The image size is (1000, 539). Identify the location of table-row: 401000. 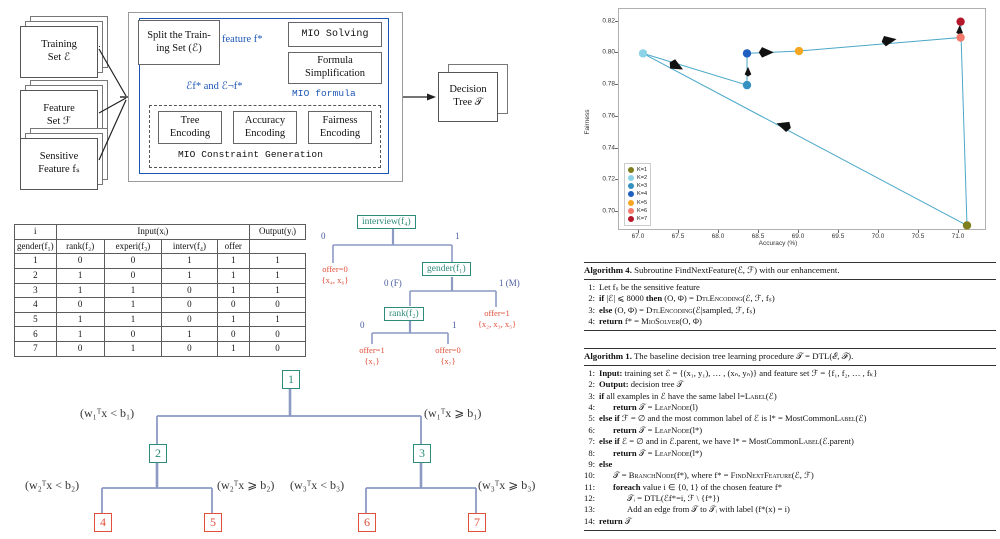
(160, 305).